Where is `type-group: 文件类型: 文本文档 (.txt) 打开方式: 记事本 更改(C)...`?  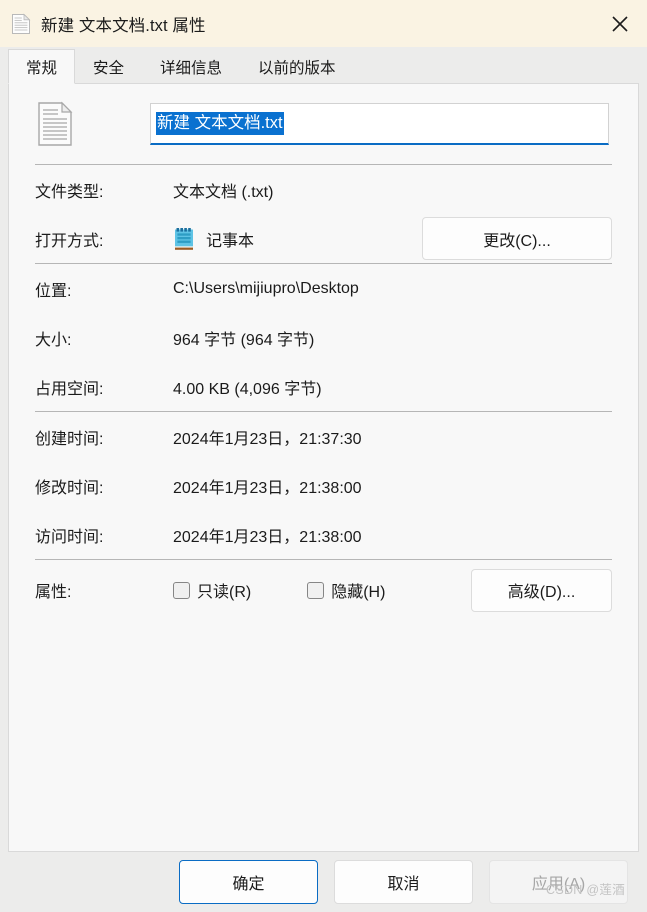 type-group: 文件类型: 文本文档 (.txt) 打开方式: 记事本 更改(C)... is located at coordinates (323, 214).